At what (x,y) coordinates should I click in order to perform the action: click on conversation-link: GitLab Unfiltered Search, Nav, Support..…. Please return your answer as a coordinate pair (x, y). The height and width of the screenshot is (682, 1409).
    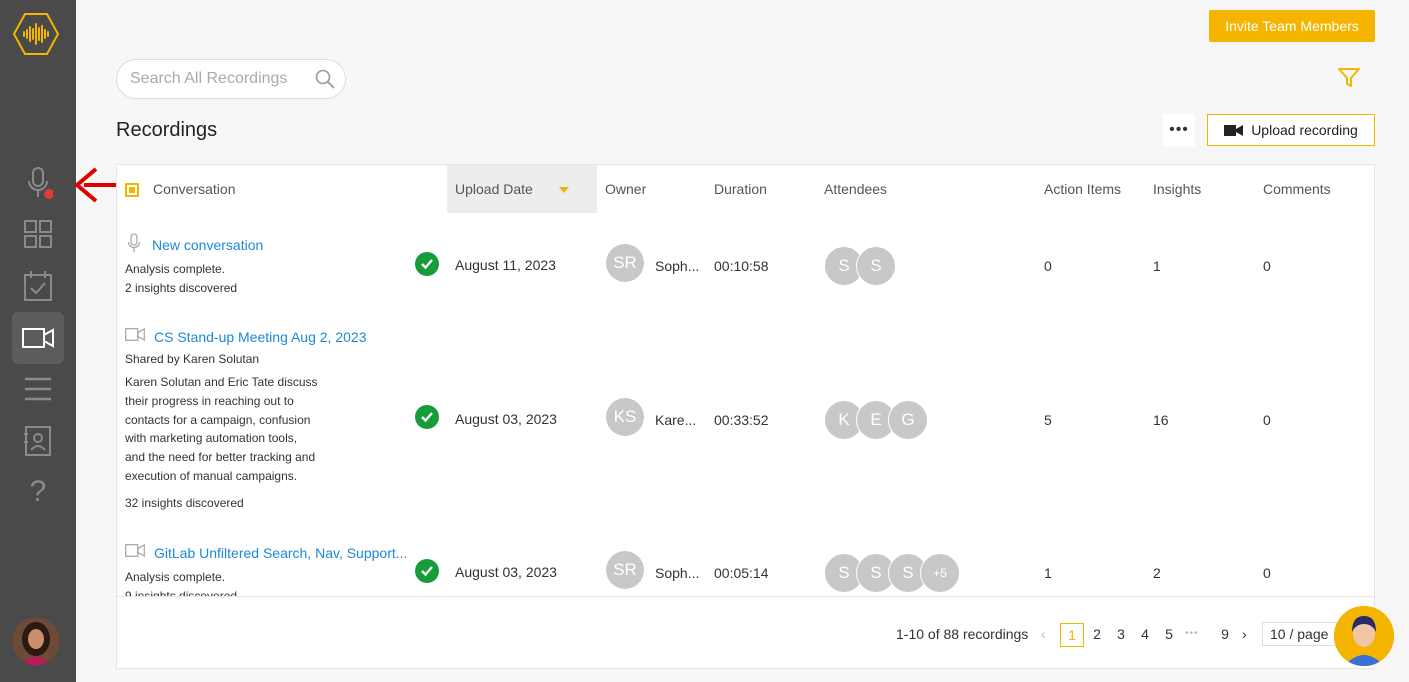
    Looking at the image, I should click on (280, 553).